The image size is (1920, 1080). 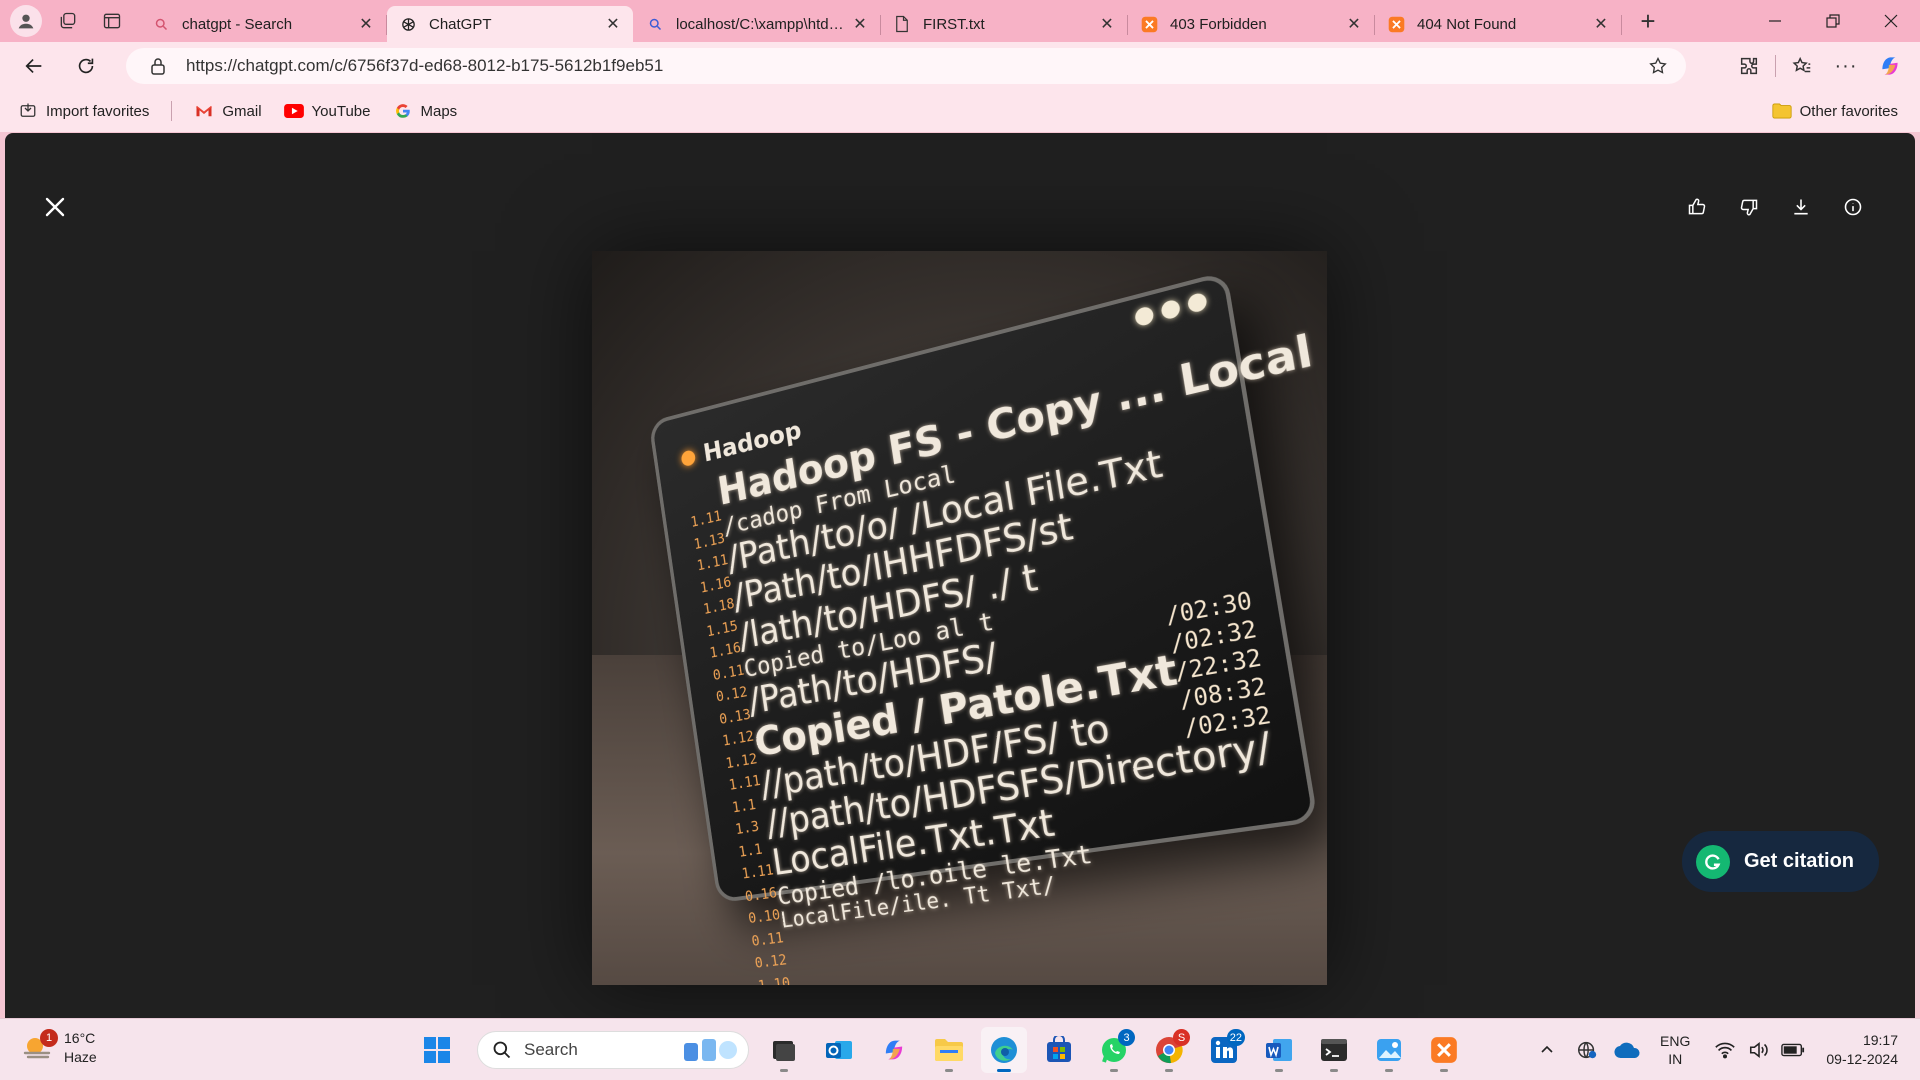 What do you see at coordinates (49, 1038) in the screenshot?
I see `weather-notification-badge: 1` at bounding box center [49, 1038].